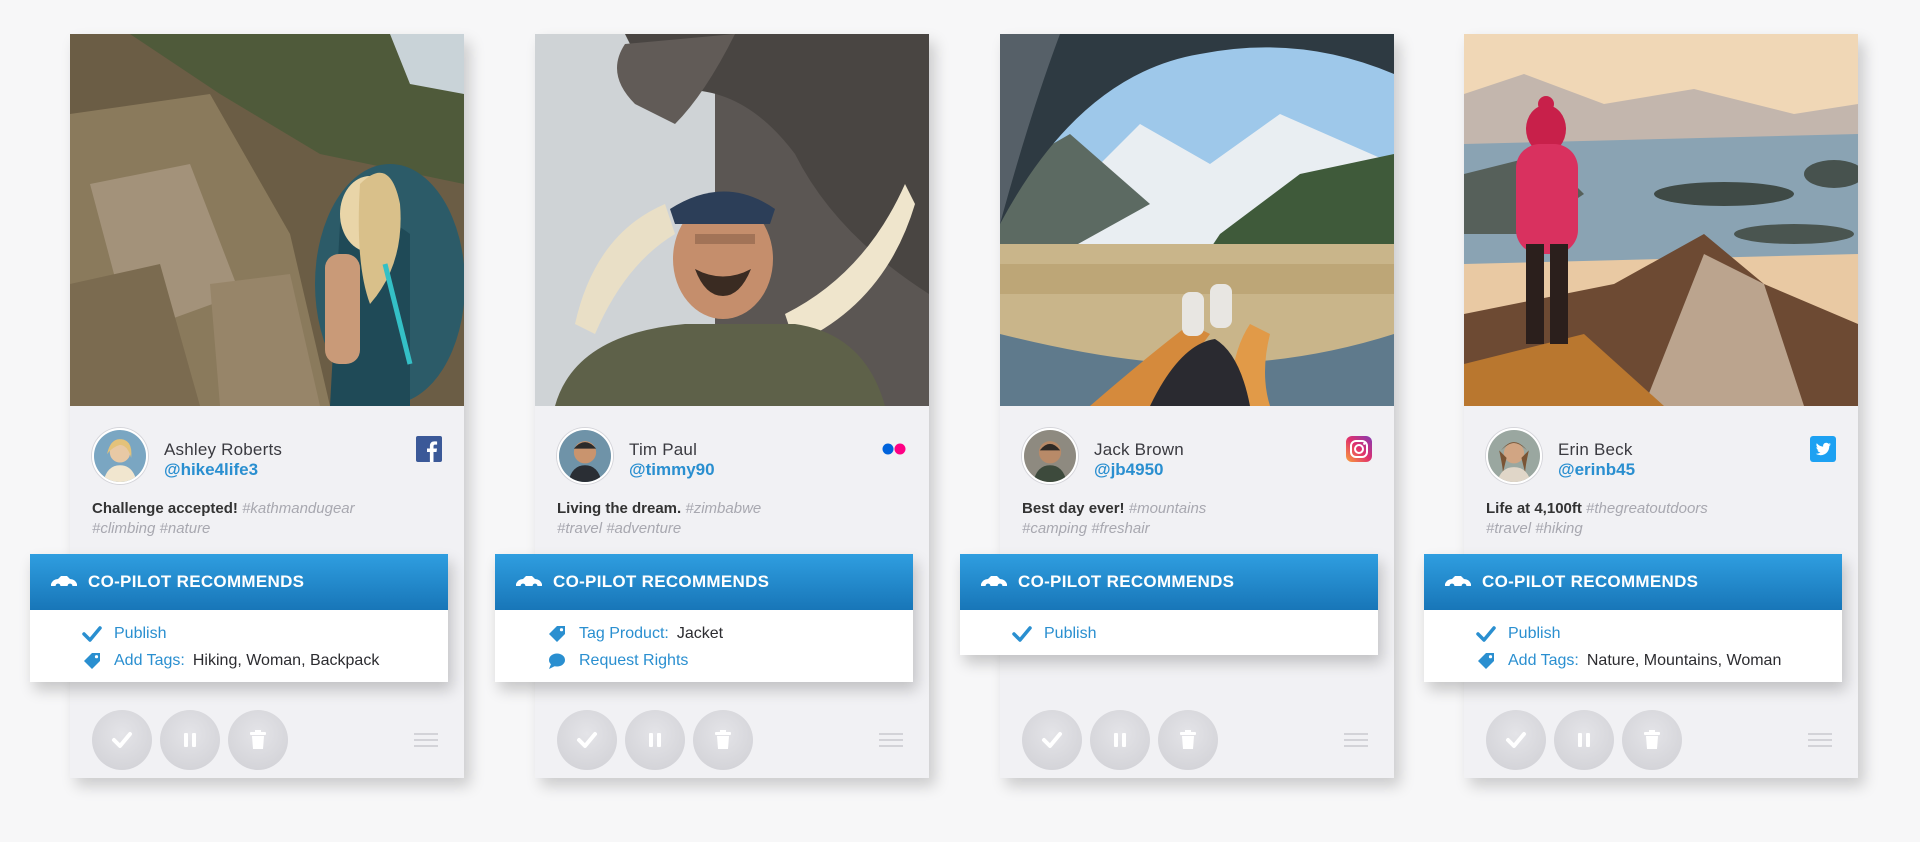 The width and height of the screenshot is (1920, 842). What do you see at coordinates (1647, 508) in the screenshot?
I see `caption-hashtags: #thegreatoutdoors` at bounding box center [1647, 508].